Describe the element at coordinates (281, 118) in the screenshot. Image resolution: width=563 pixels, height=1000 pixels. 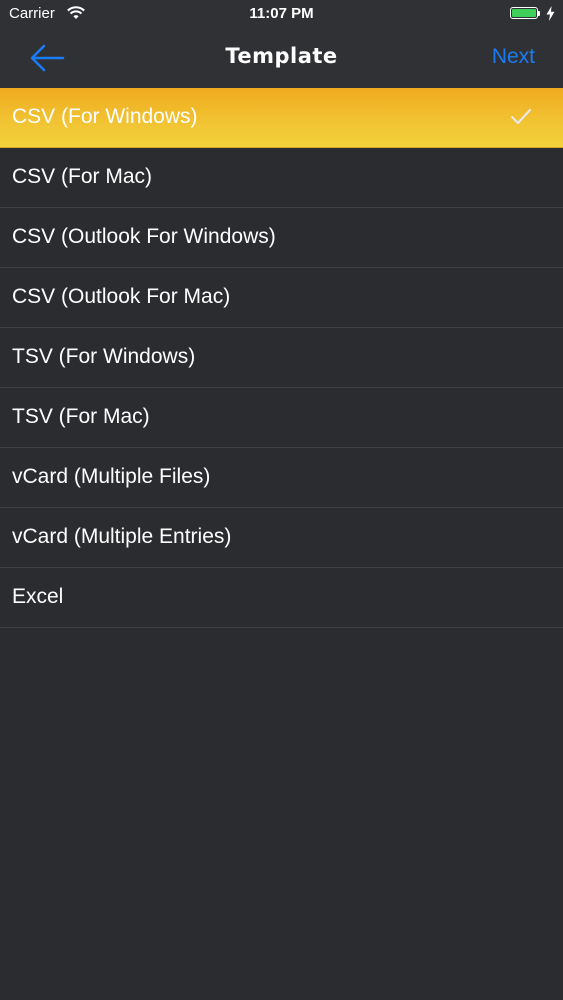
I see `template-option: CSV (For Windows)` at that location.